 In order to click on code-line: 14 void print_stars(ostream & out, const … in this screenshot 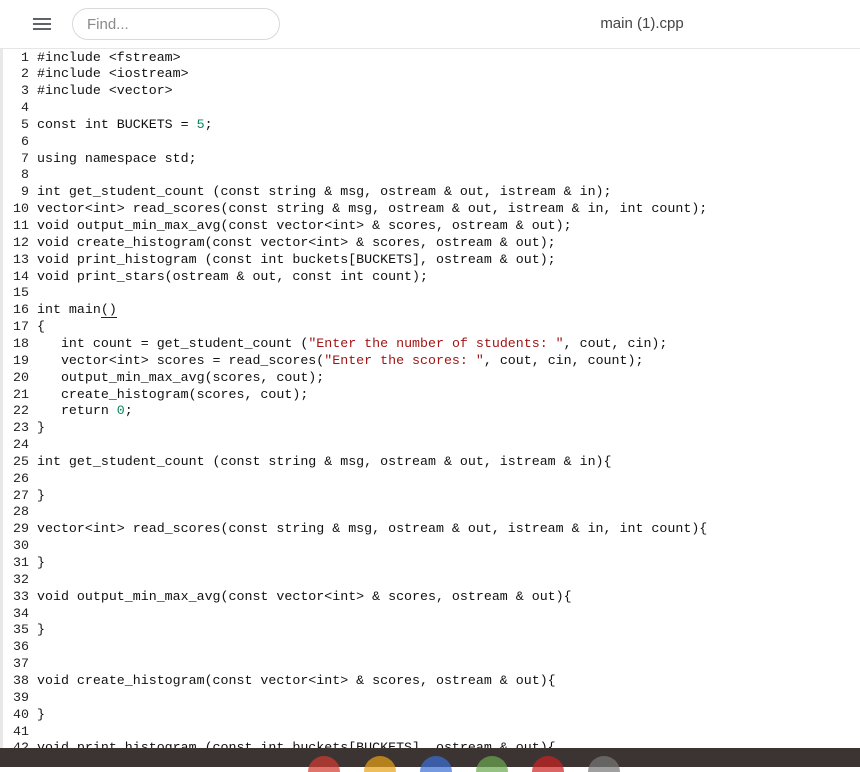, I will do `click(215, 276)`.